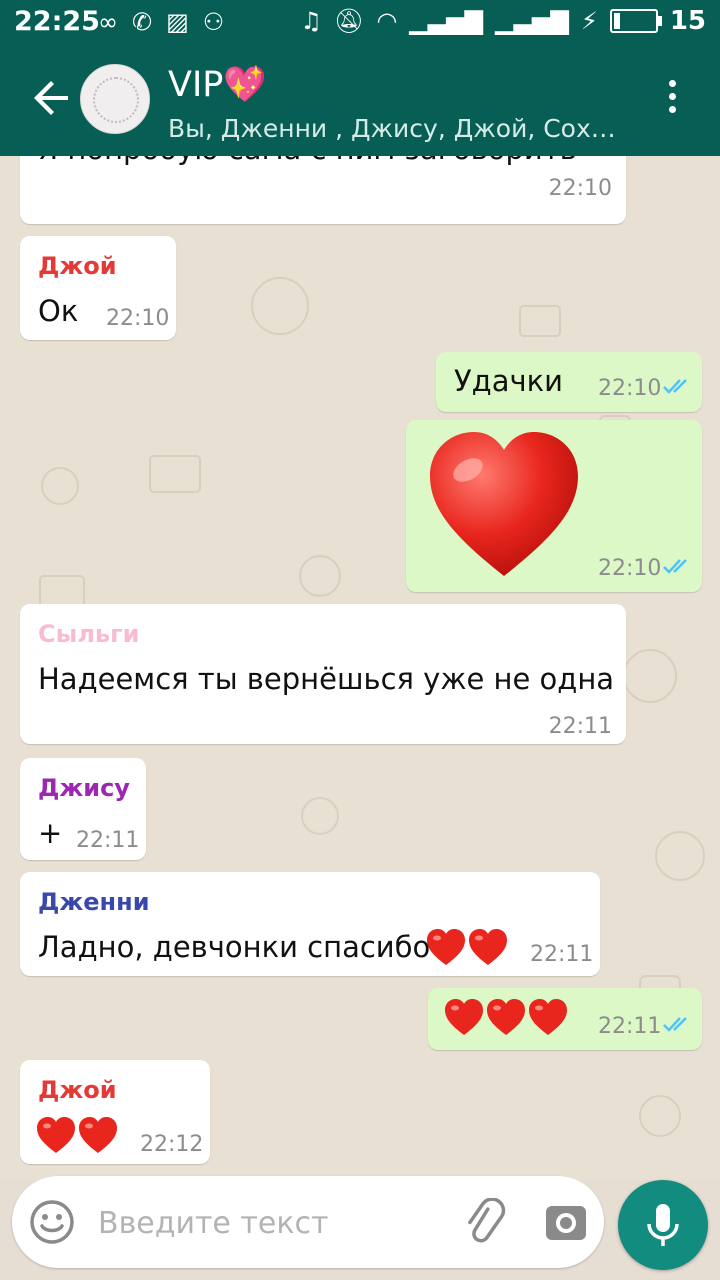 This screenshot has width=720, height=1280. I want to click on share-icon: ⚇, so click(213, 22).